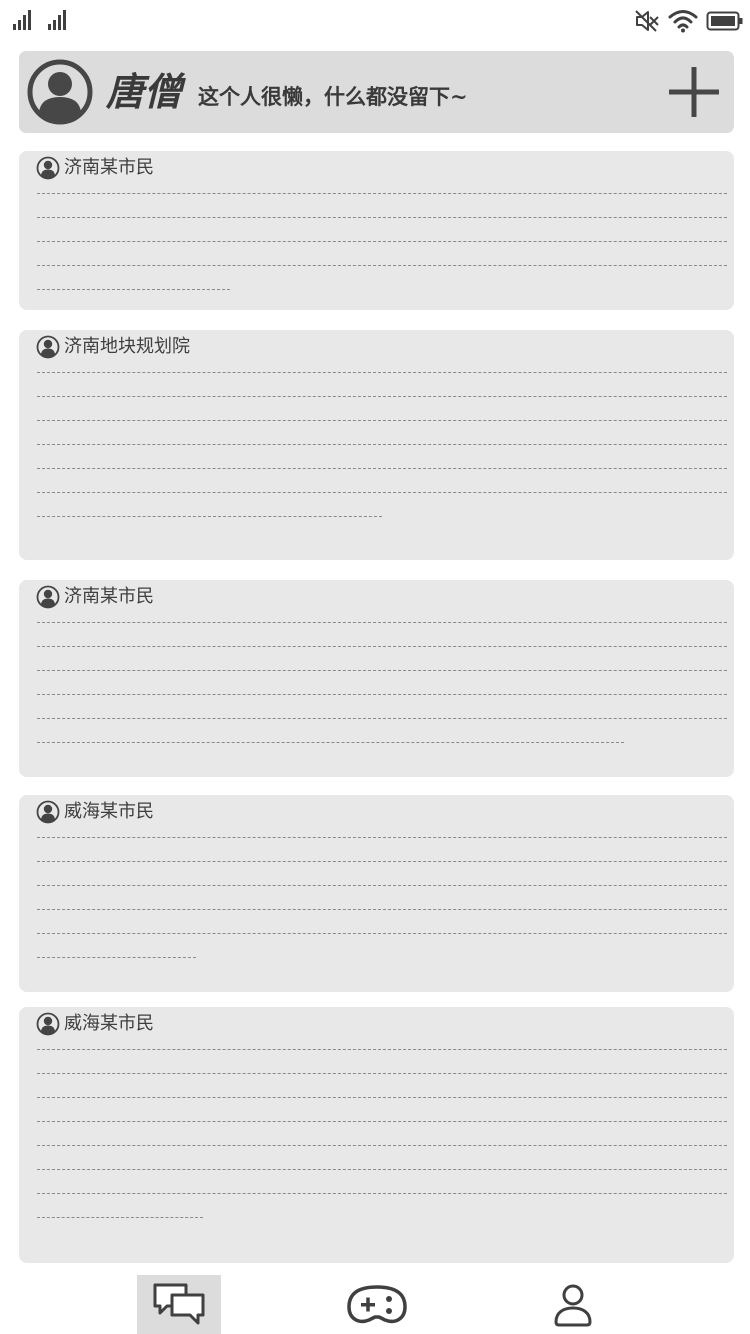  I want to click on chat-bubbles-icon, so click(179, 1303).